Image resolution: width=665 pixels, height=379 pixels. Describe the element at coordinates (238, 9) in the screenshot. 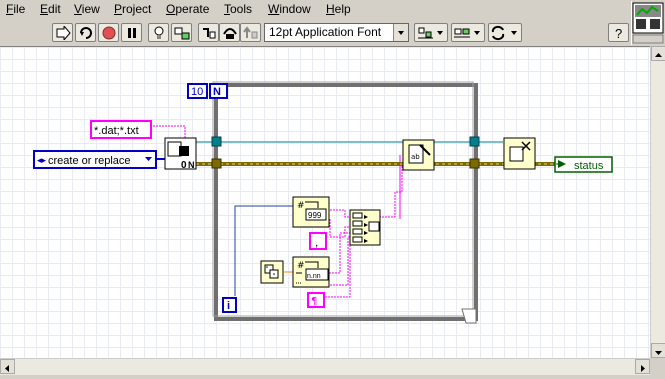

I see `menu-tools: Tools` at that location.